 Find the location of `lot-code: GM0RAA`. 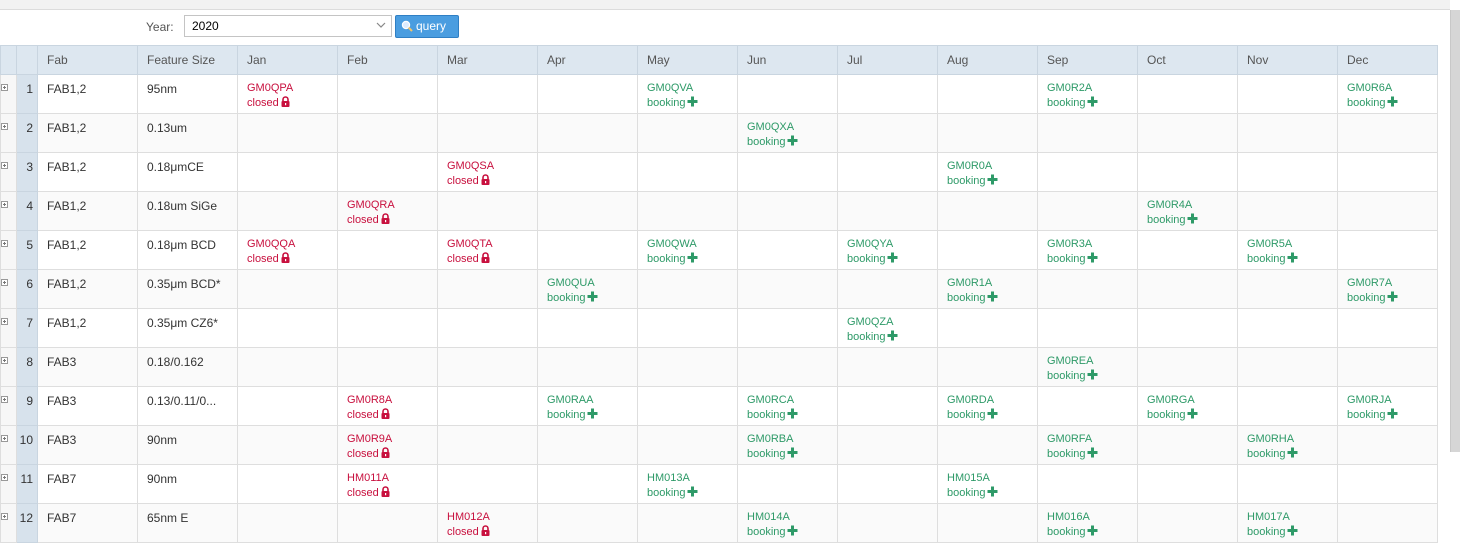

lot-code: GM0RAA is located at coordinates (592, 400).